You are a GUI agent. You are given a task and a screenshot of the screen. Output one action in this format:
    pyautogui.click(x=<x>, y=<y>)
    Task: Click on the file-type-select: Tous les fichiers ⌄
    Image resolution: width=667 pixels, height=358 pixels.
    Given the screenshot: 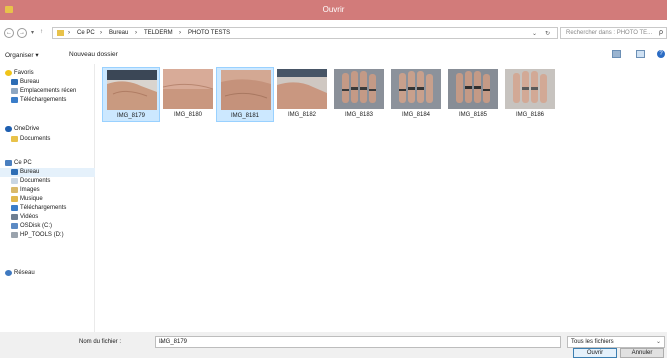 What is the action you would take?
    pyautogui.click(x=616, y=342)
    